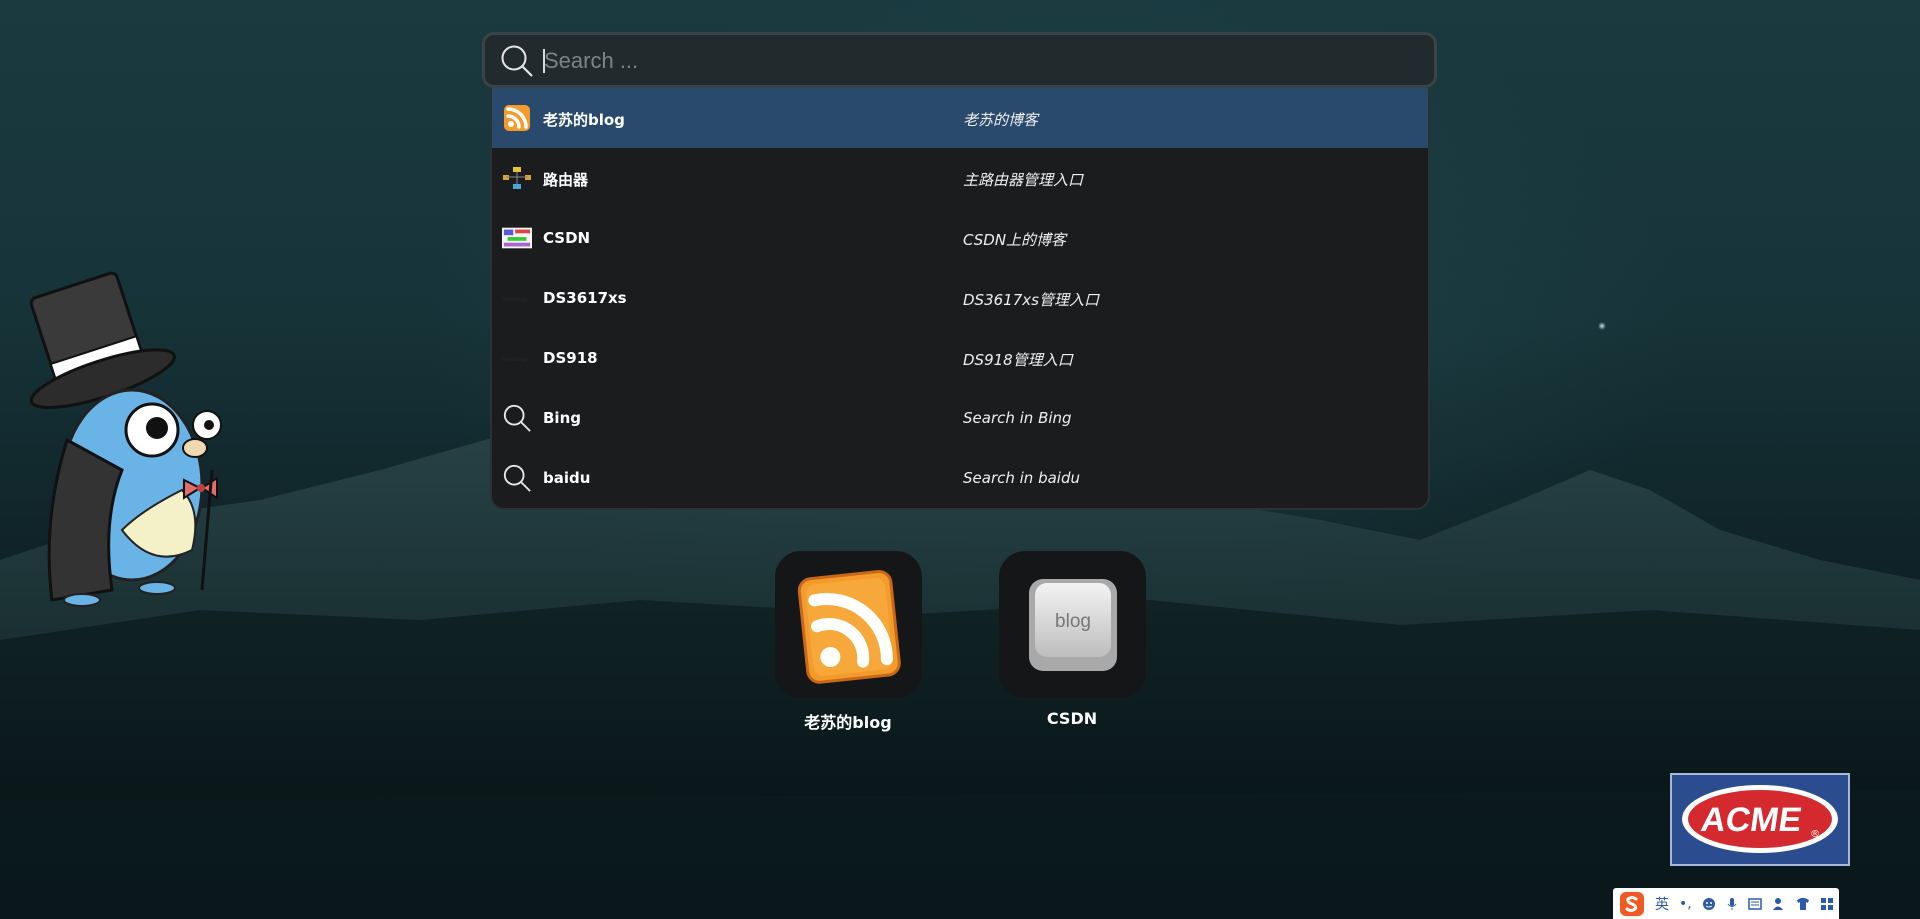 The width and height of the screenshot is (1920, 919). Describe the element at coordinates (1815, 834) in the screenshot. I see `registered-mark: ®` at that location.